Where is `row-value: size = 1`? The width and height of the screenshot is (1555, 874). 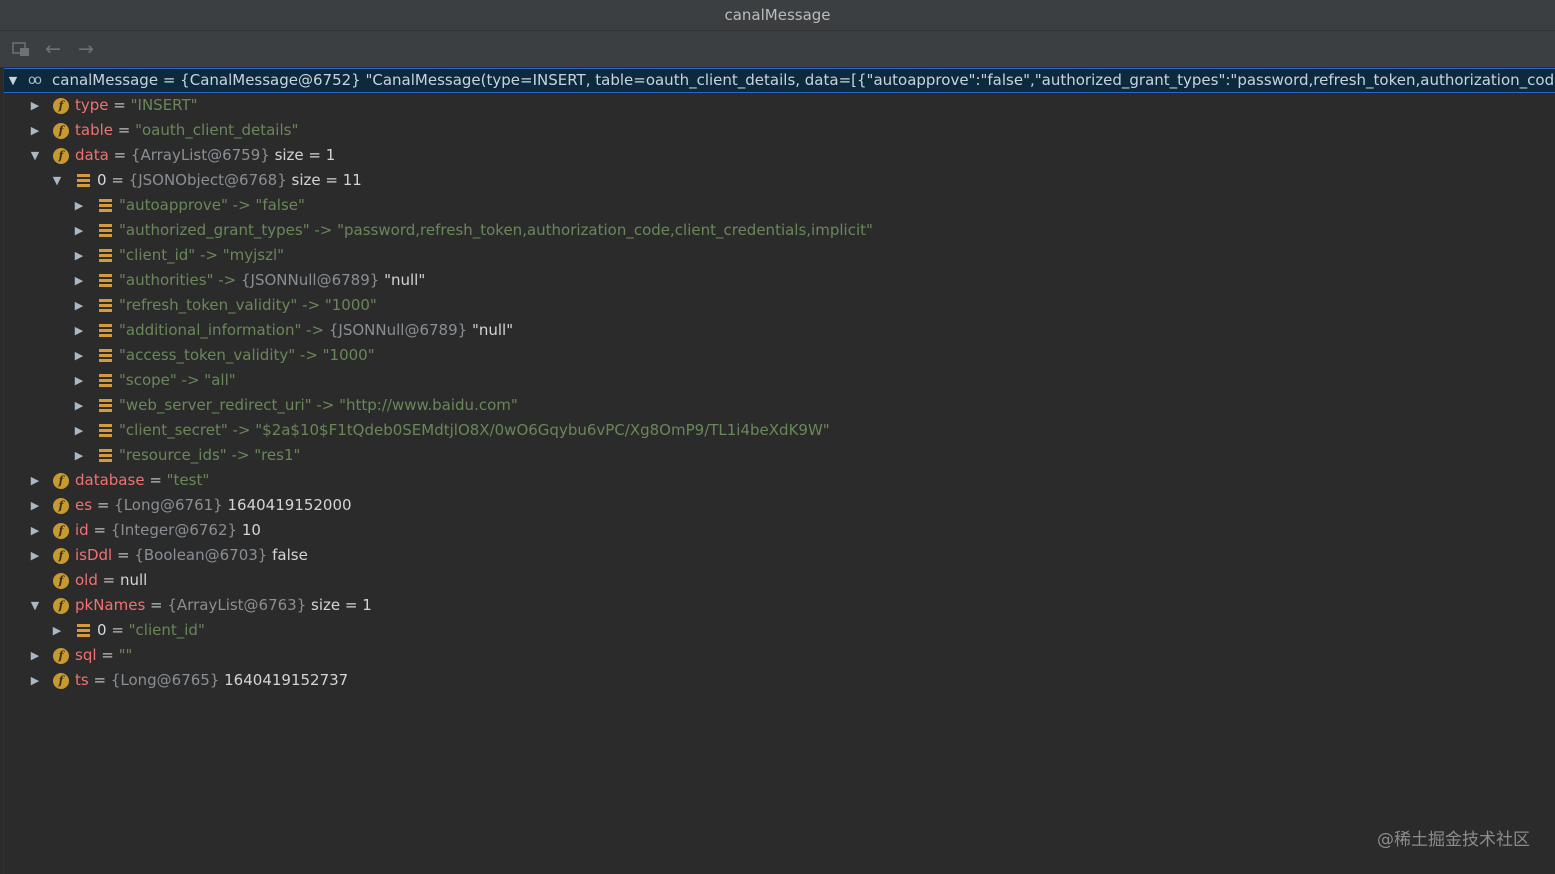 row-value: size = 1 is located at coordinates (302, 155).